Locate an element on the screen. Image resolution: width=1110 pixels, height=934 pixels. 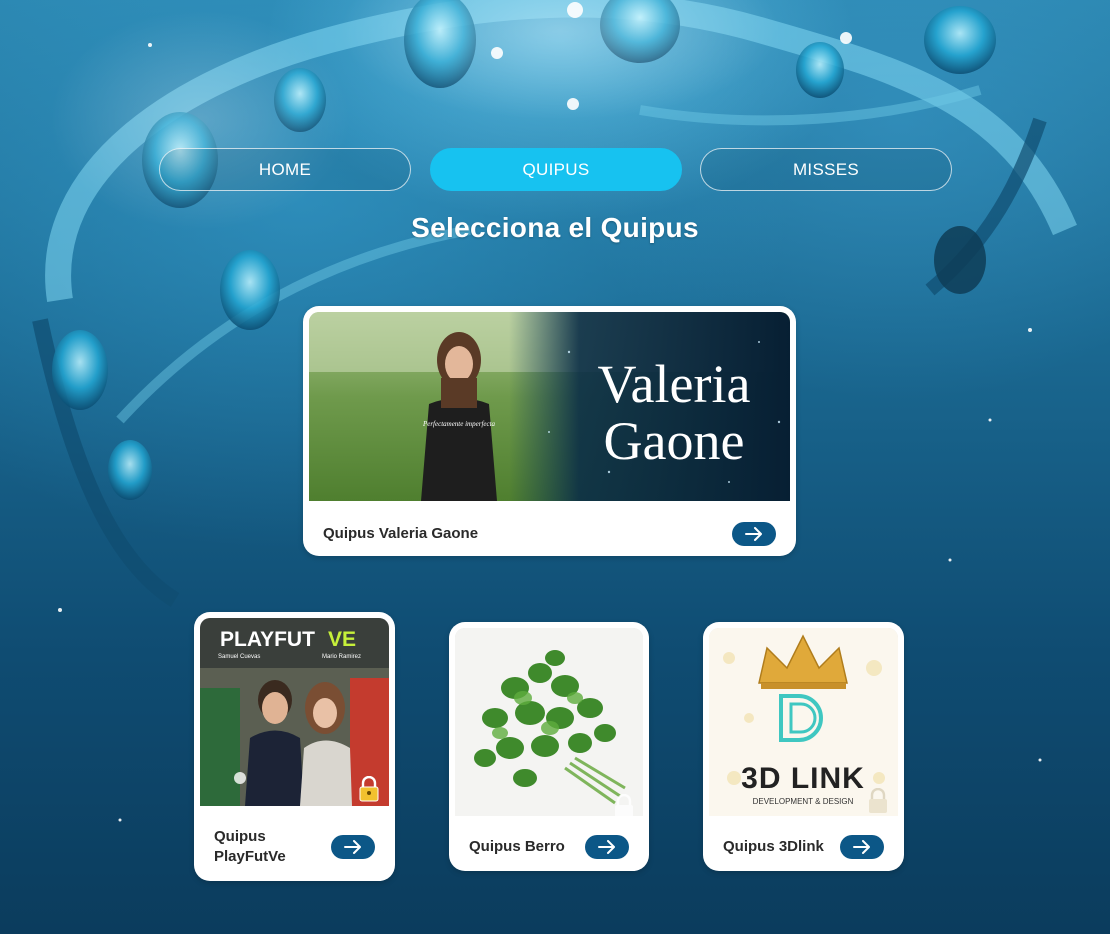
valeria-gaone-banner: Perfectamente imperfecta Valeria Gaone is located at coordinates (549, 406).